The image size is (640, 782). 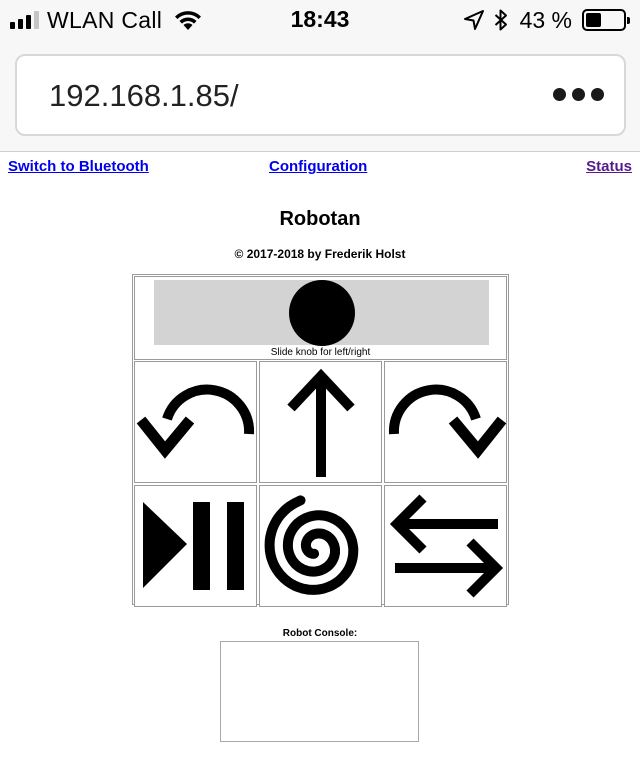 I want to click on configuration-link: Configuration, so click(x=318, y=166).